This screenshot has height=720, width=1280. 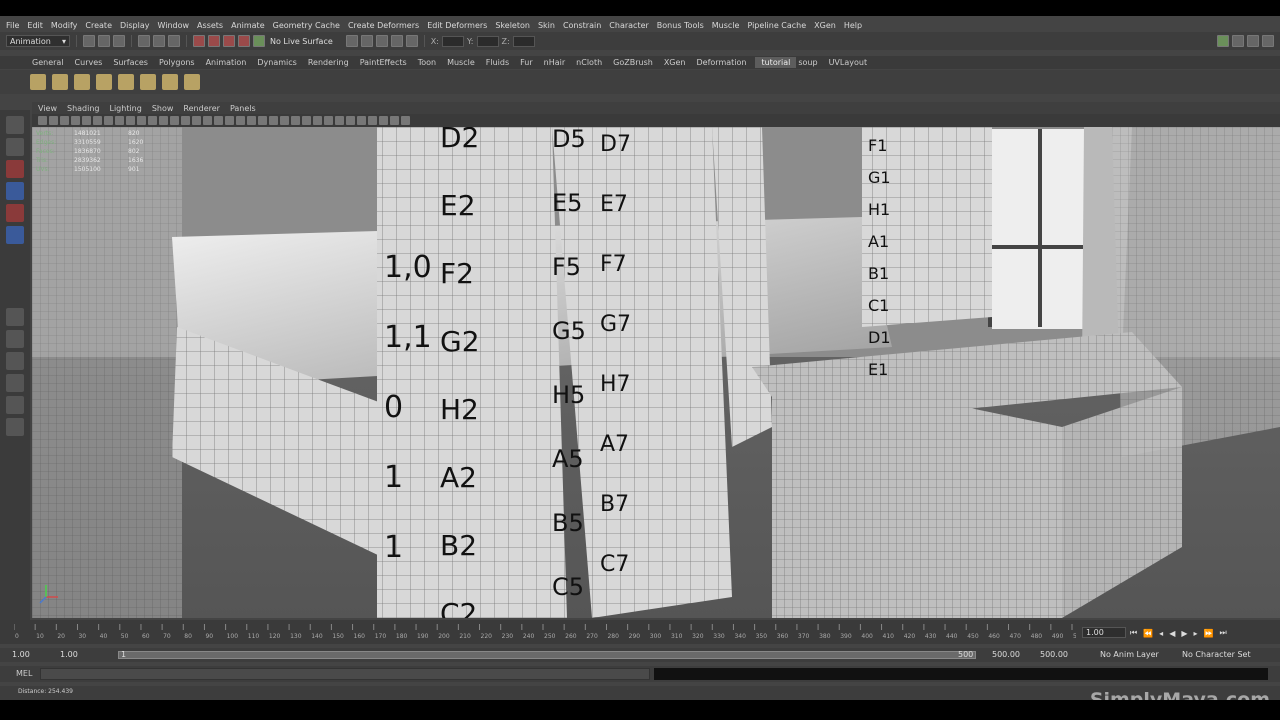 I want to click on playback-end-field: 500.00, so click(x=1006, y=655).